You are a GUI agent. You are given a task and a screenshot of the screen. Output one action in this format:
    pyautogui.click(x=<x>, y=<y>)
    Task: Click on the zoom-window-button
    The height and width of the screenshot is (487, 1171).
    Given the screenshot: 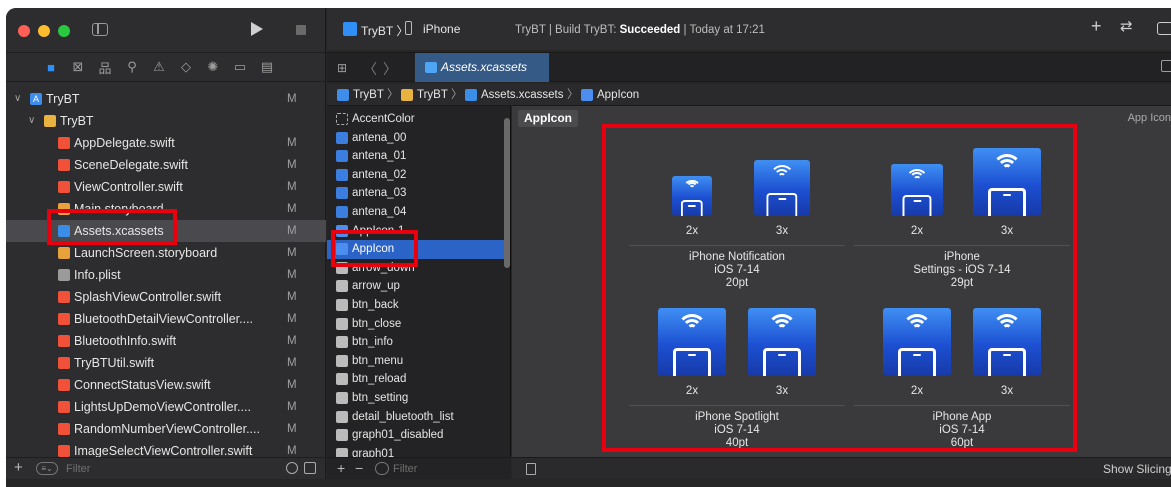 What is the action you would take?
    pyautogui.click(x=64, y=31)
    